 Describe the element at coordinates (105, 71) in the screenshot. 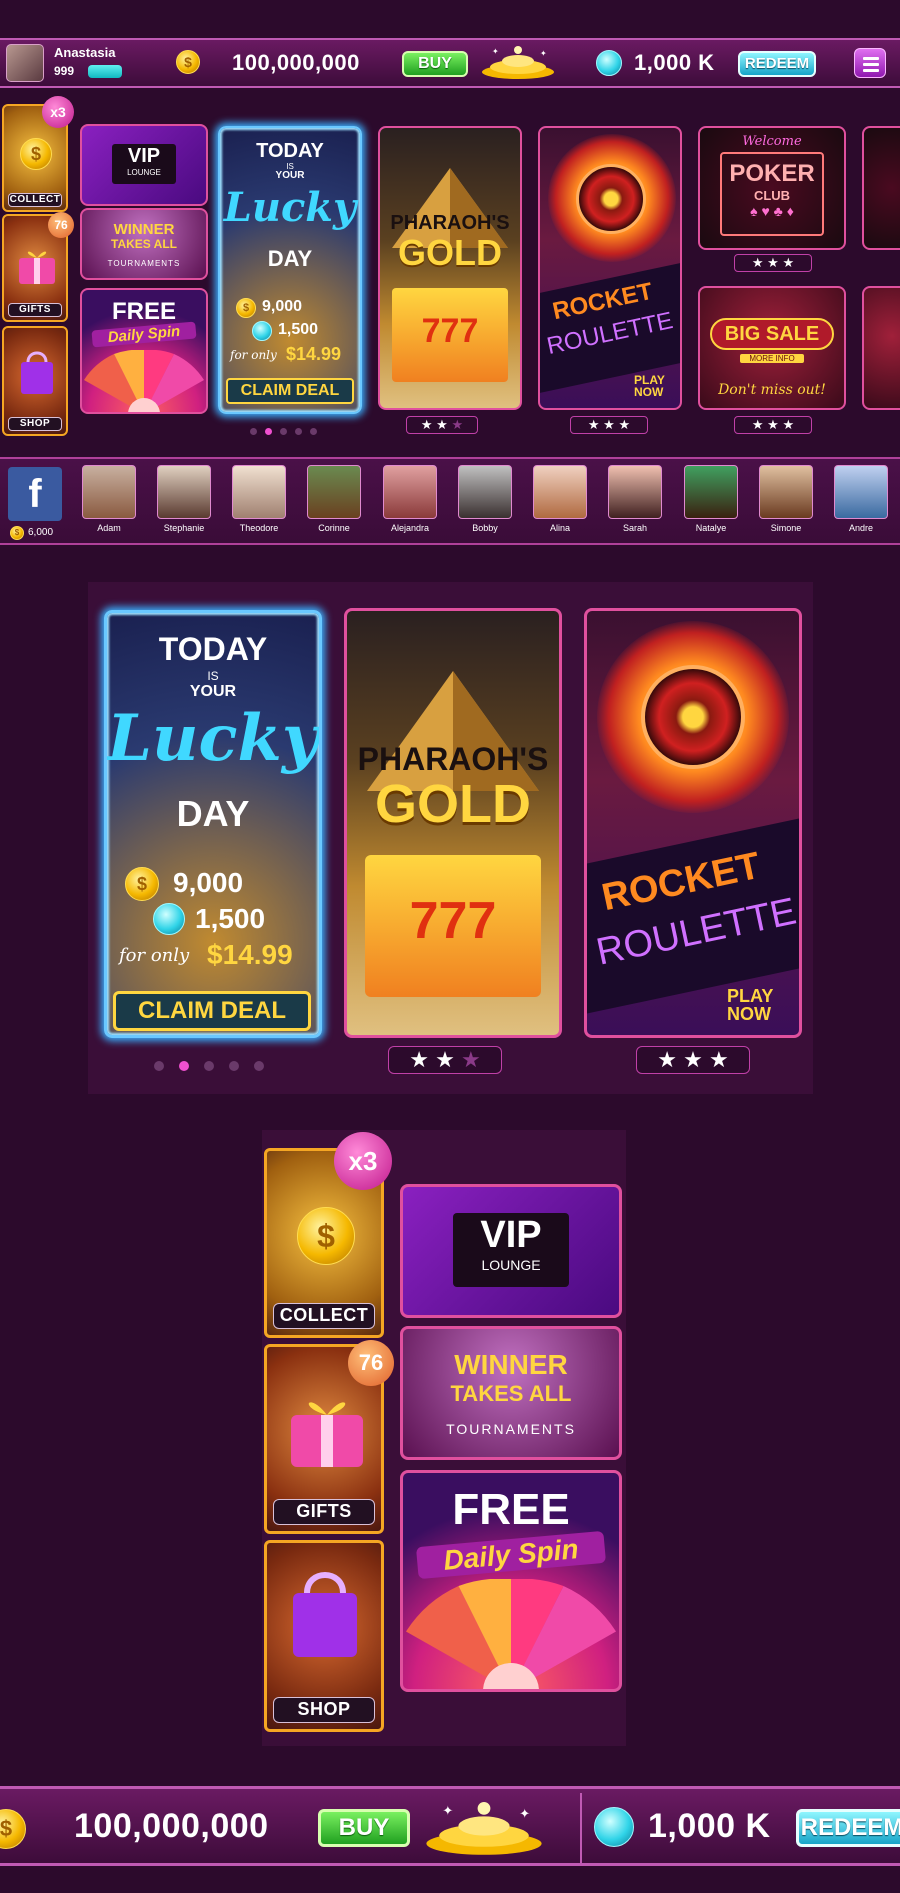

I see `xp-progress-bar` at that location.